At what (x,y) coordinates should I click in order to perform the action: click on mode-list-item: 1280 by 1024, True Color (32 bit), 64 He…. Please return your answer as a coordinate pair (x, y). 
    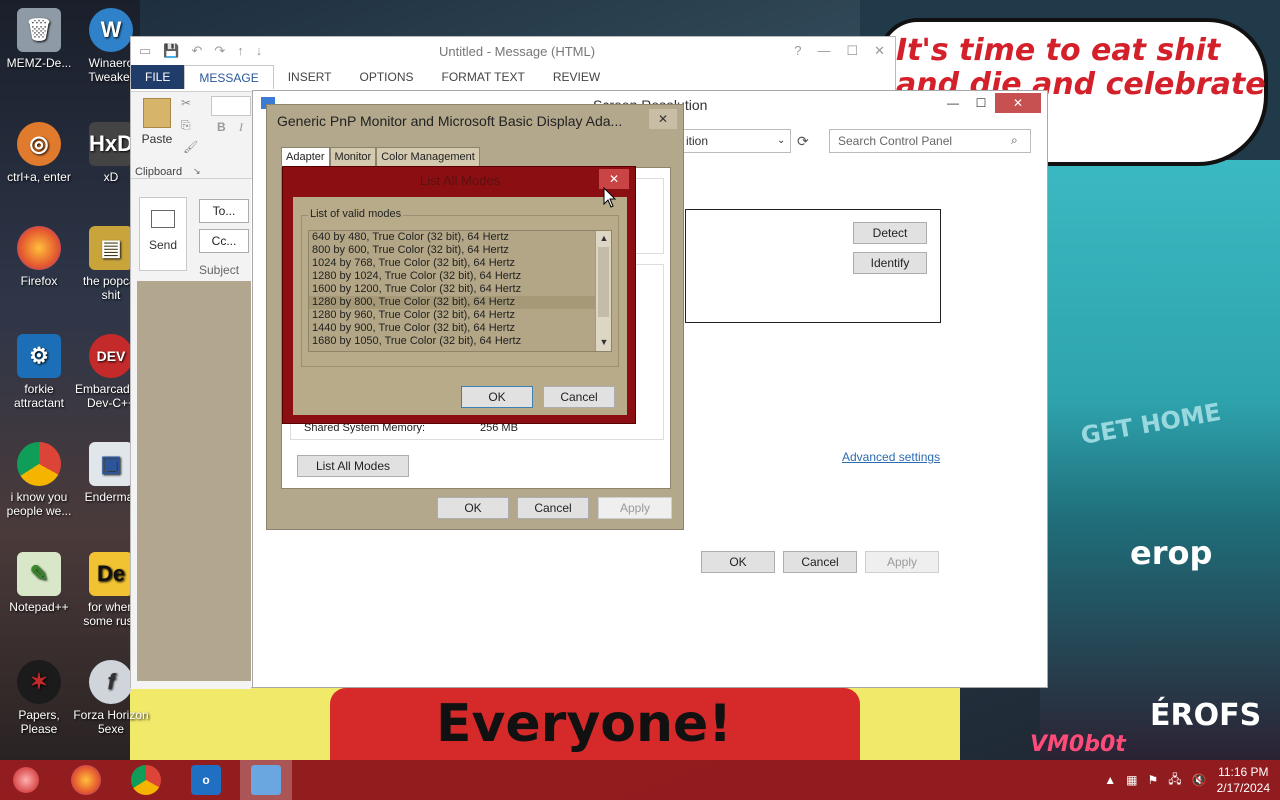
    Looking at the image, I should click on (460, 276).